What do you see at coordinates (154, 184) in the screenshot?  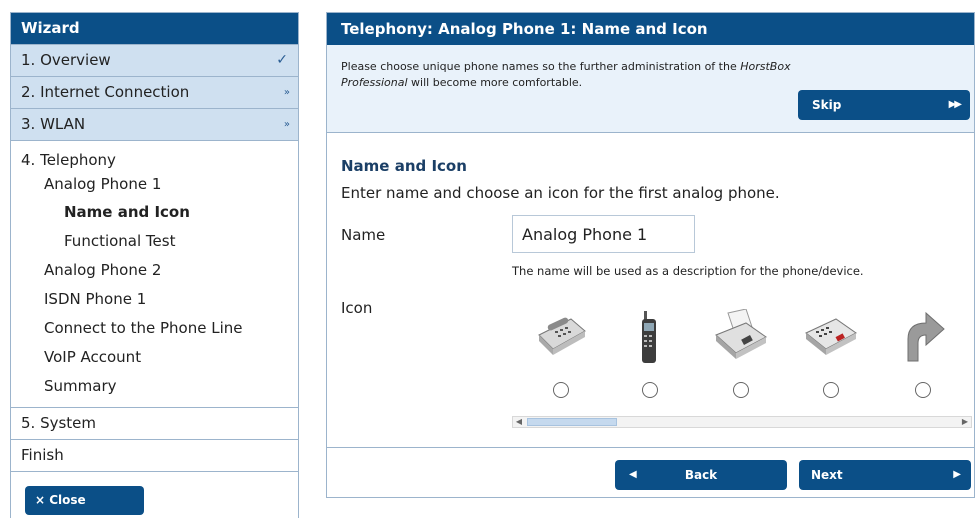 I see `sidebar-item-analog-phone-1: Analog Phone 1` at bounding box center [154, 184].